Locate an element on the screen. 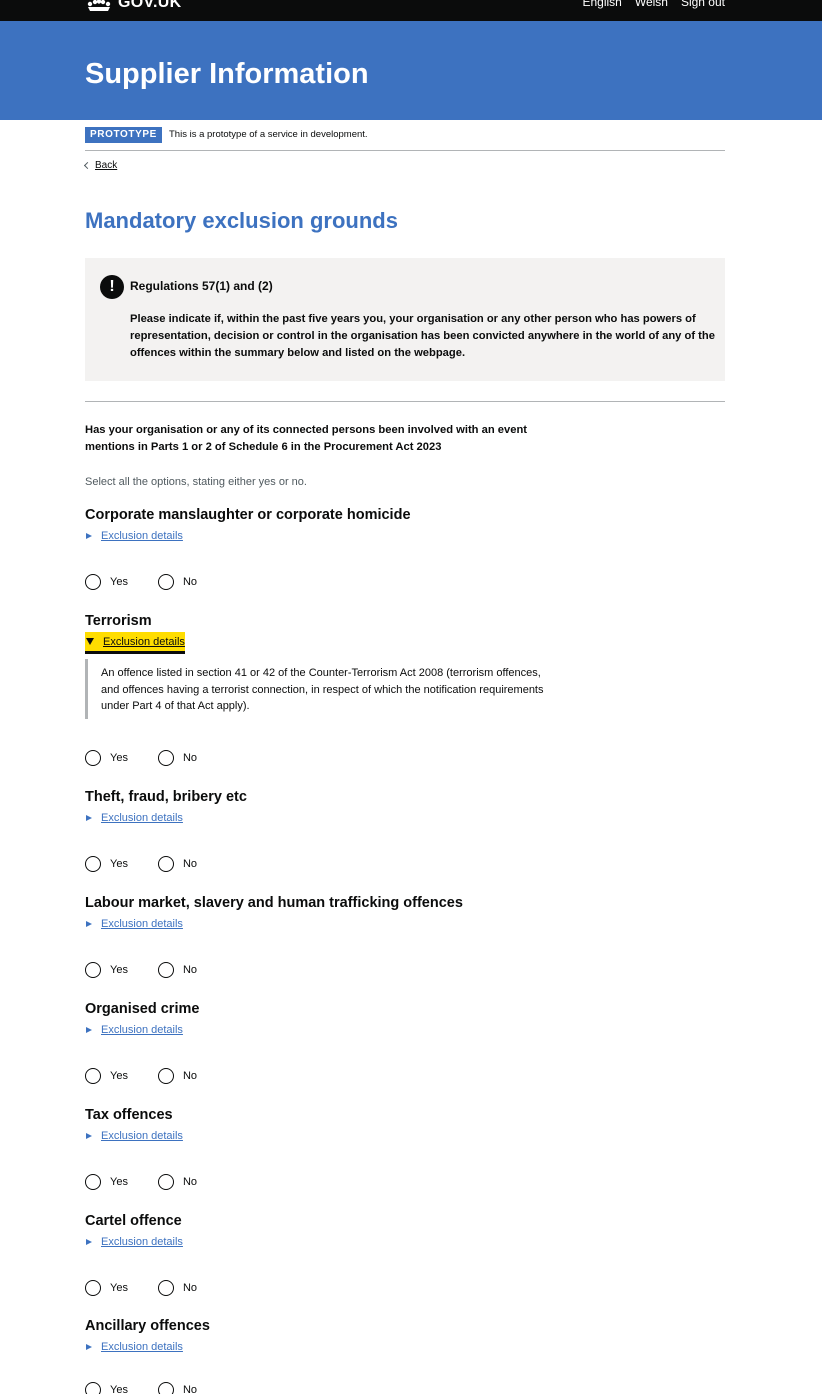  govuk-header: GOV.UK English Welsh Sign out is located at coordinates (411, 10).